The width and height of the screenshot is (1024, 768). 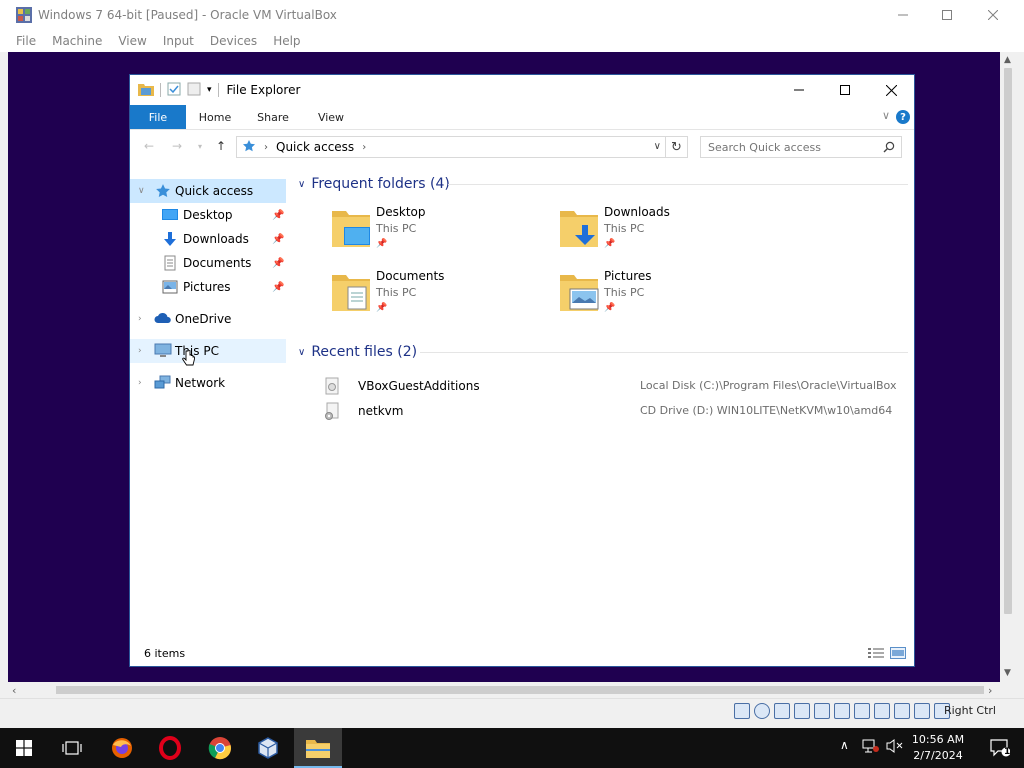 I want to click on folder-location: This PC, so click(x=396, y=228).